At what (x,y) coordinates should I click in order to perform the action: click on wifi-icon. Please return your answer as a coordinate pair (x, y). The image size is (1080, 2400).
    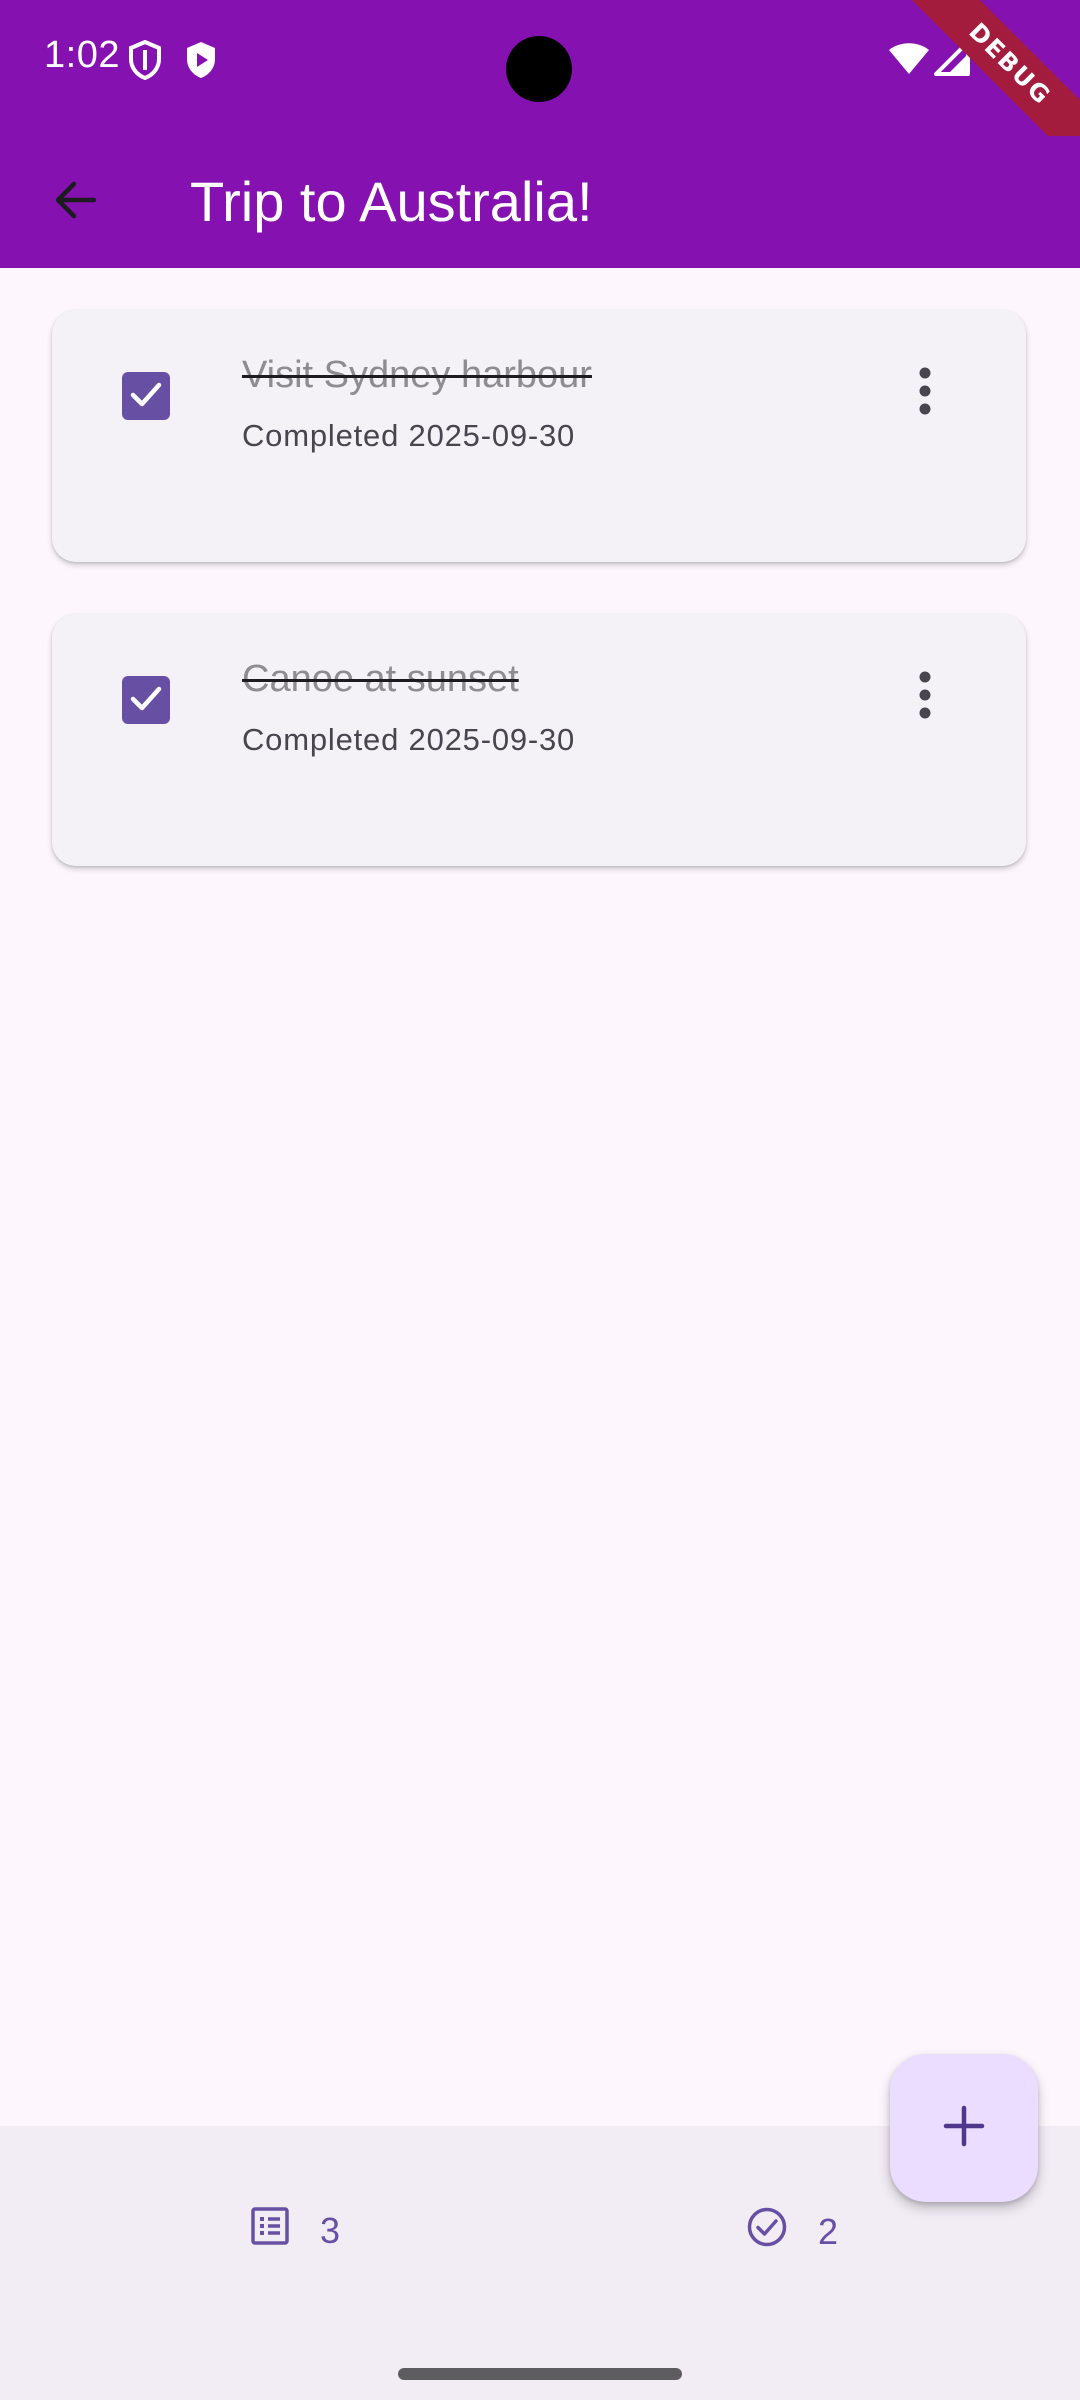
    Looking at the image, I should click on (909, 61).